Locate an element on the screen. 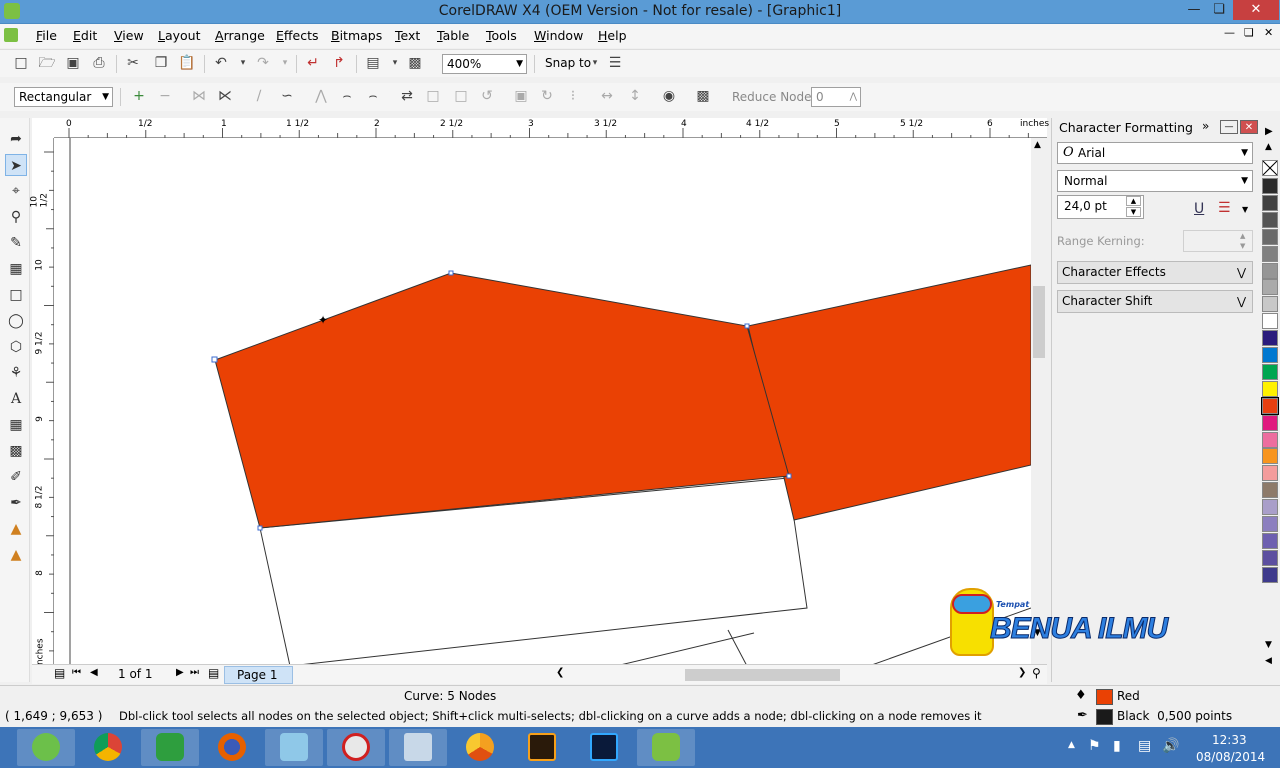 This screenshot has height=768, width=1280. taskbar-chrome-icon is located at coordinates (108, 747).